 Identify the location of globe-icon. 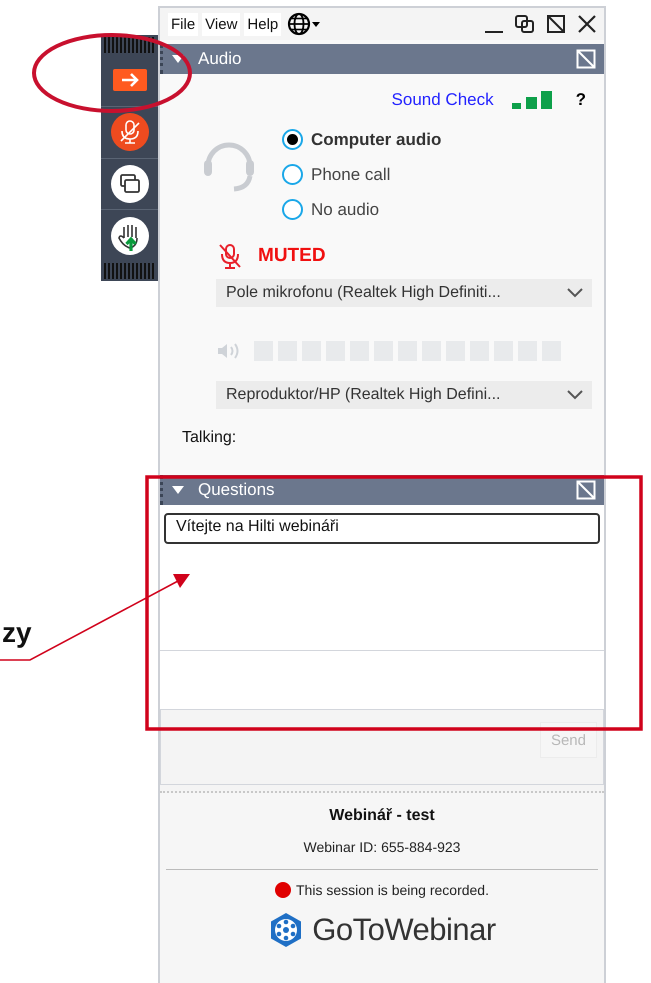
(304, 24).